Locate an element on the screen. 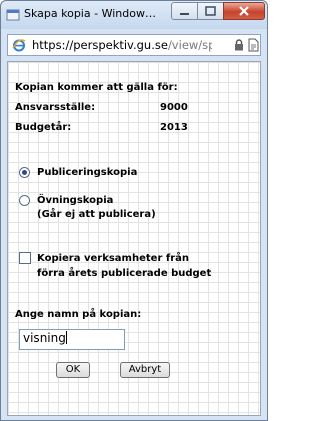 The height and width of the screenshot is (421, 320). heading-label: Kopian kommer att gälla för: is located at coordinates (96, 87).